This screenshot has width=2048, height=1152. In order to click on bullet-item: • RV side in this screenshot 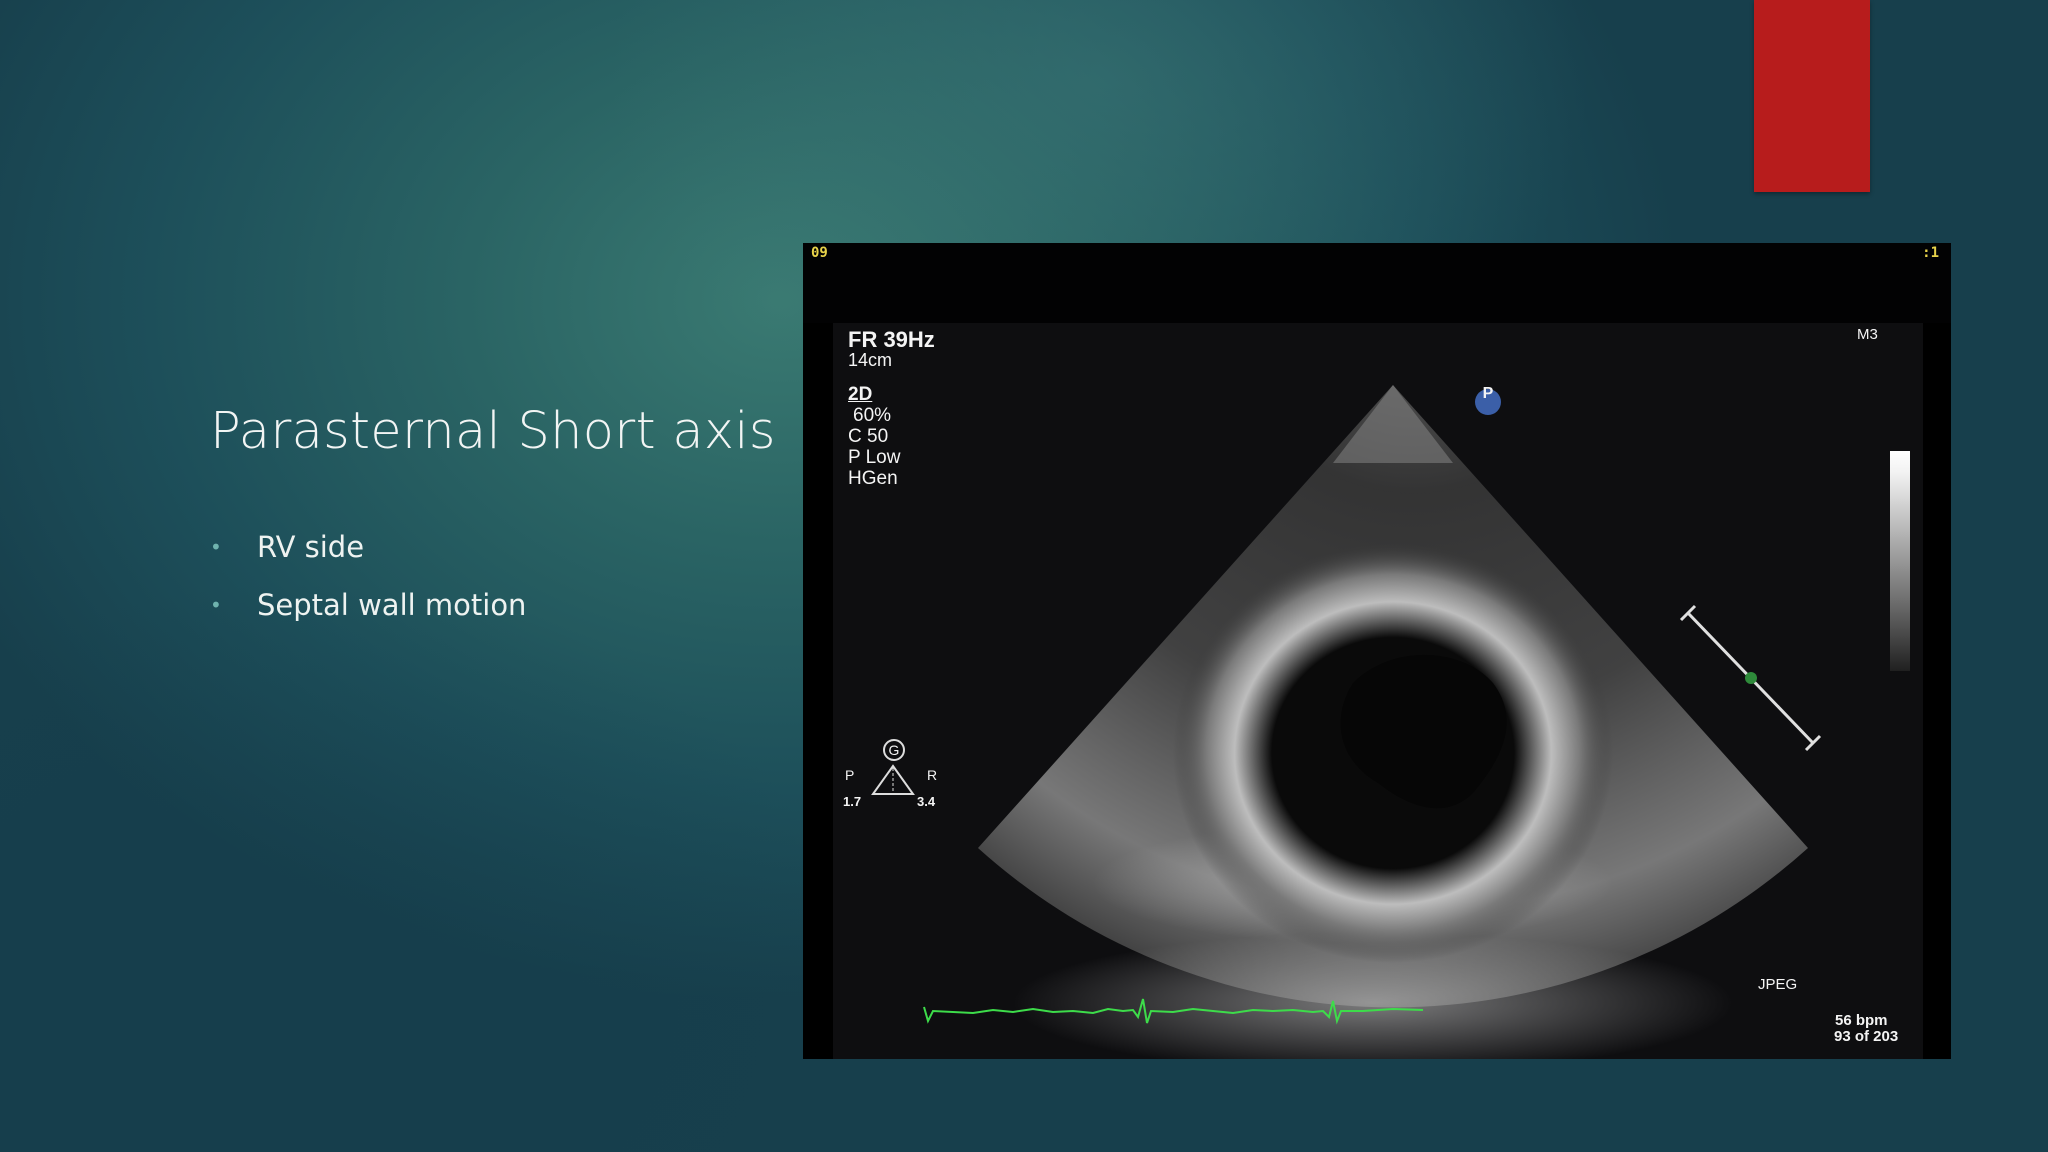, I will do `click(368, 547)`.